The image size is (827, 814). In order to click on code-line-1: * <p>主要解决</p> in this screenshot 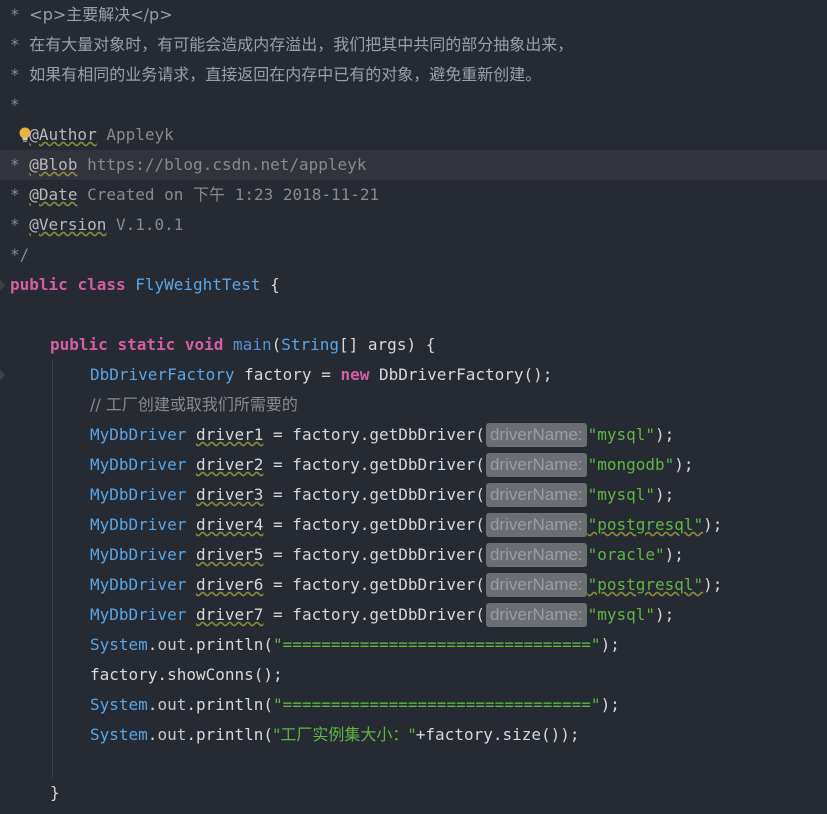, I will do `click(413, 15)`.